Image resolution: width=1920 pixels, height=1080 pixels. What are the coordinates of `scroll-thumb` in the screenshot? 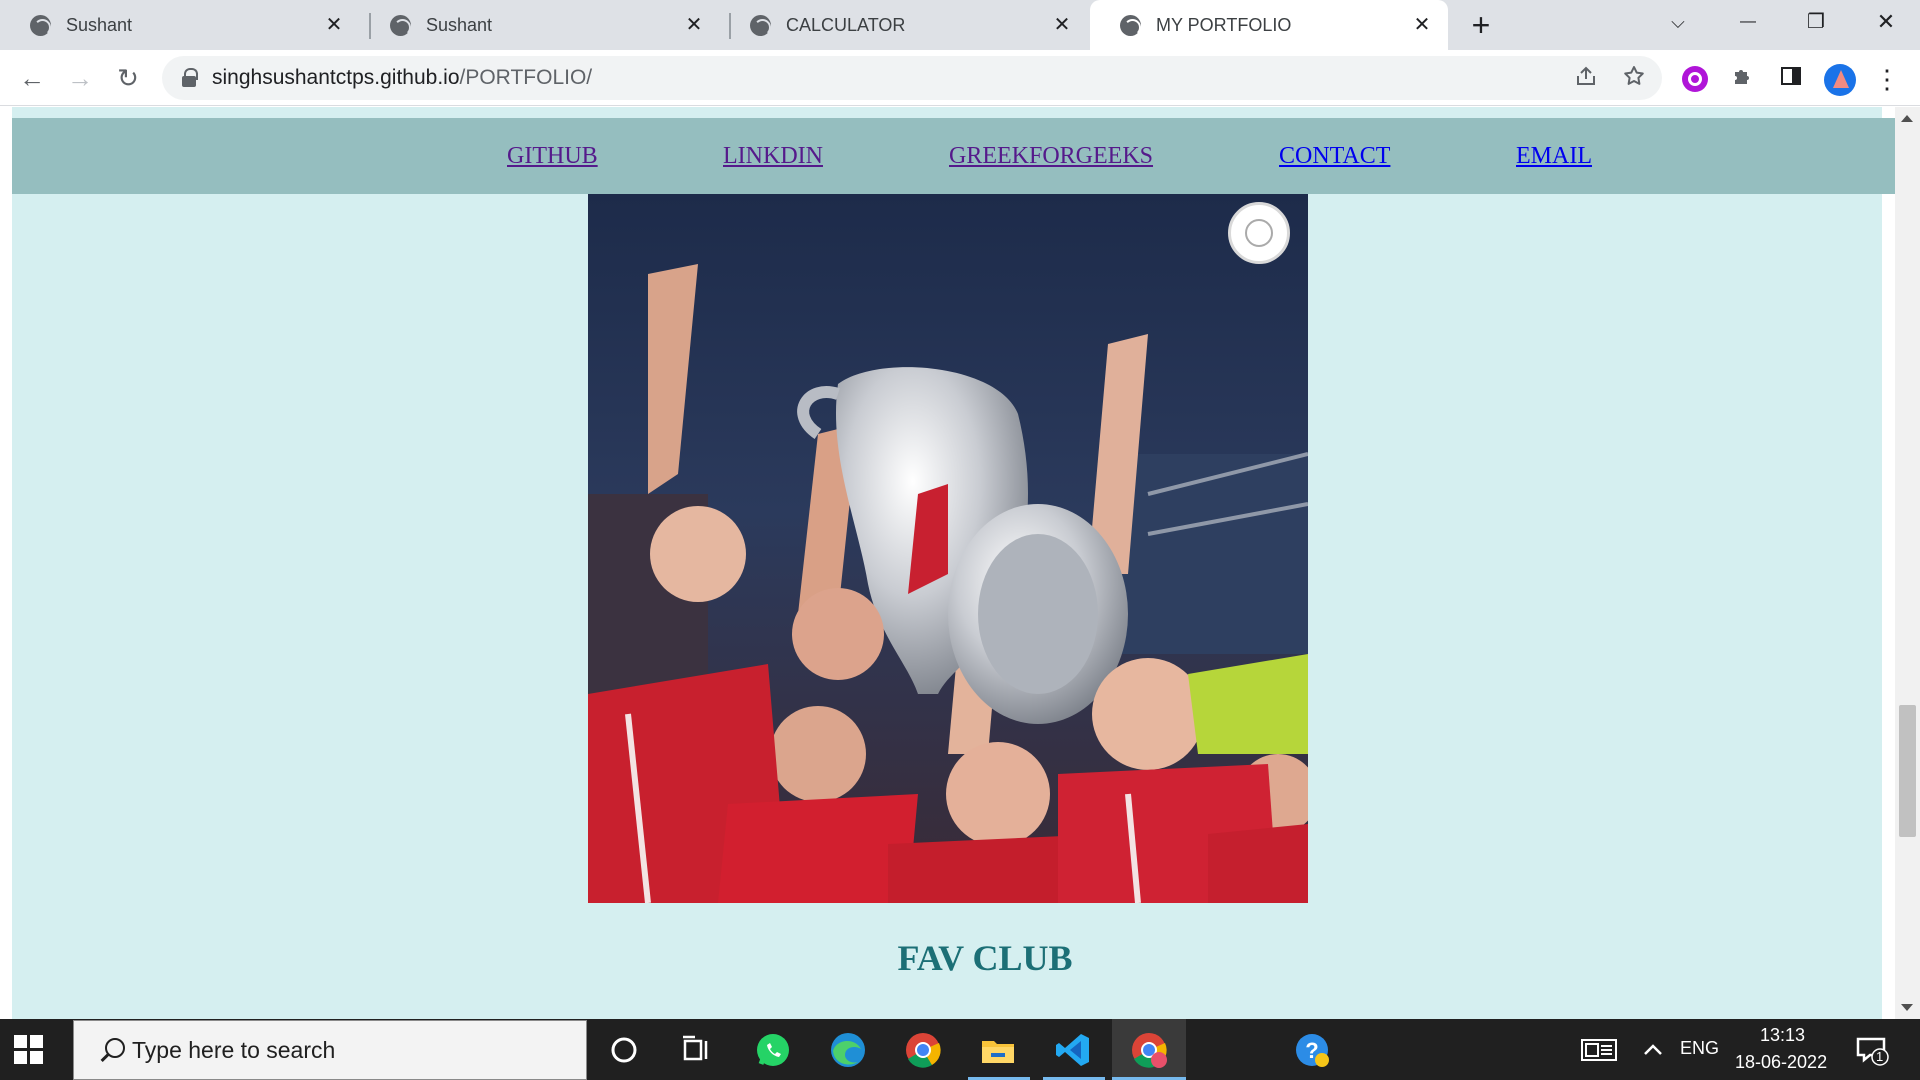 It's located at (1907, 771).